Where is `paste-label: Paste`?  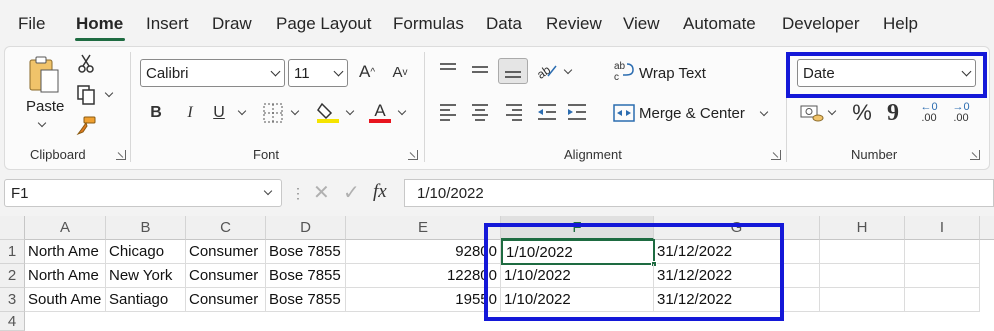 paste-label: Paste is located at coordinates (45, 106).